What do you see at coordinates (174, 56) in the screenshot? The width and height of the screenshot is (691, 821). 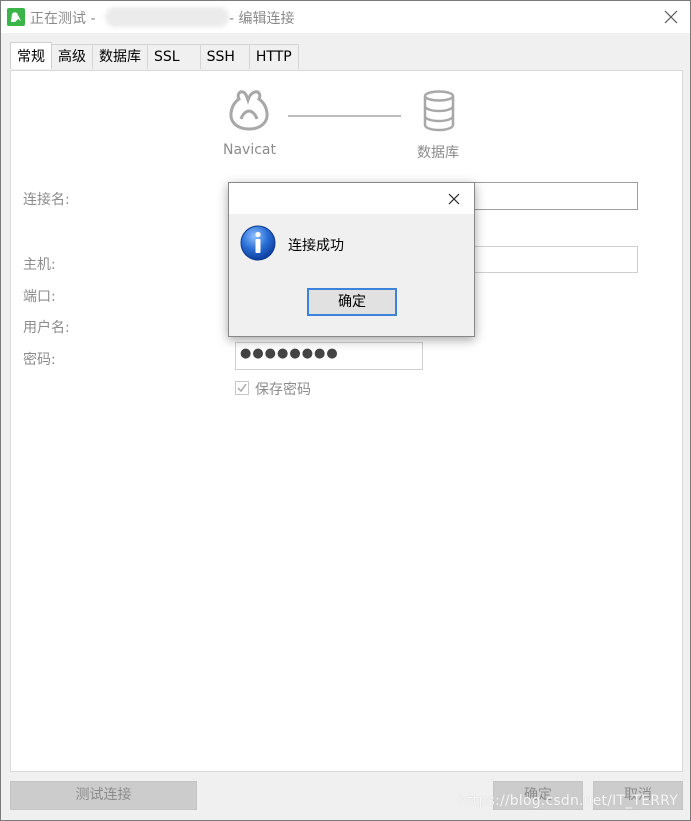 I see `tab-ssl: SSL` at bounding box center [174, 56].